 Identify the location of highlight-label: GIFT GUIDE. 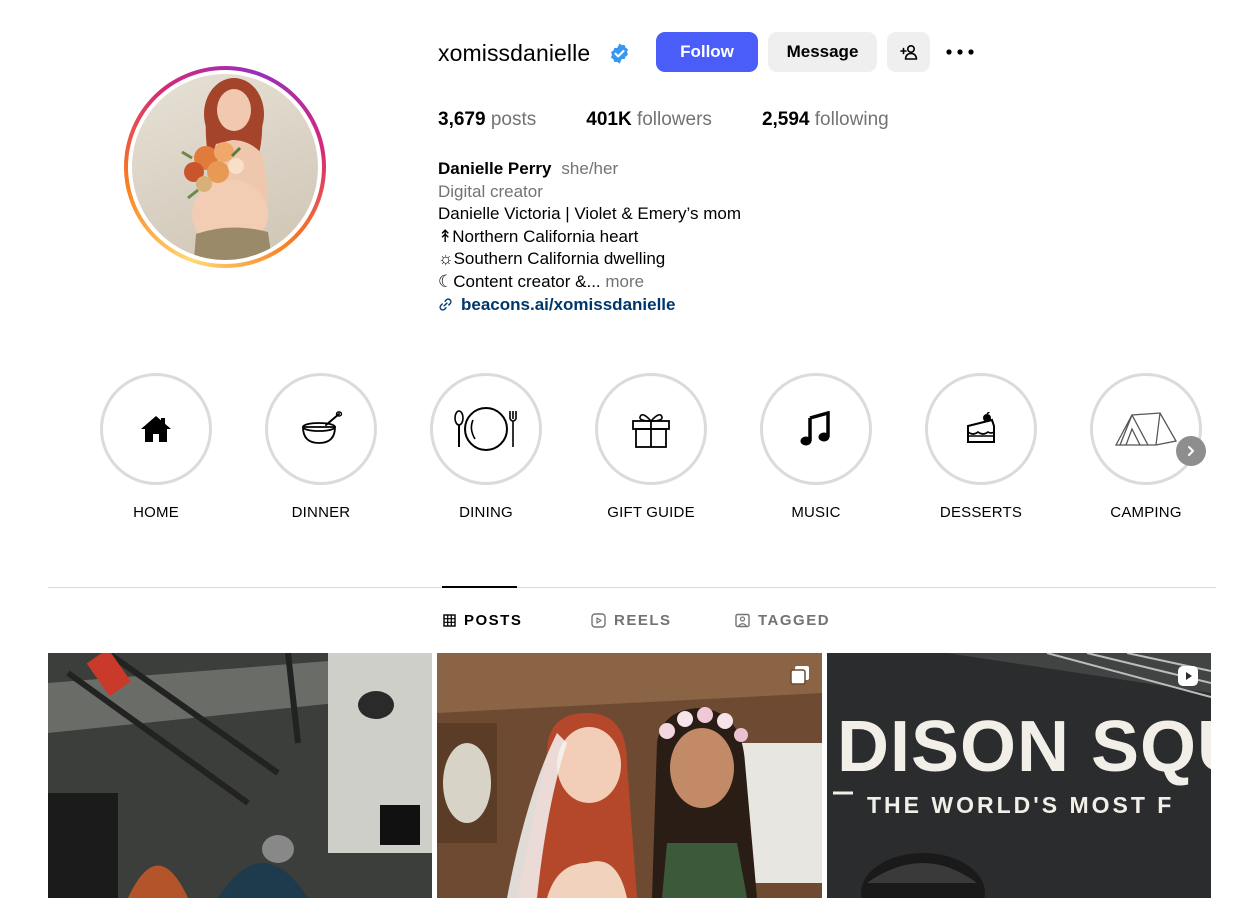
(651, 512).